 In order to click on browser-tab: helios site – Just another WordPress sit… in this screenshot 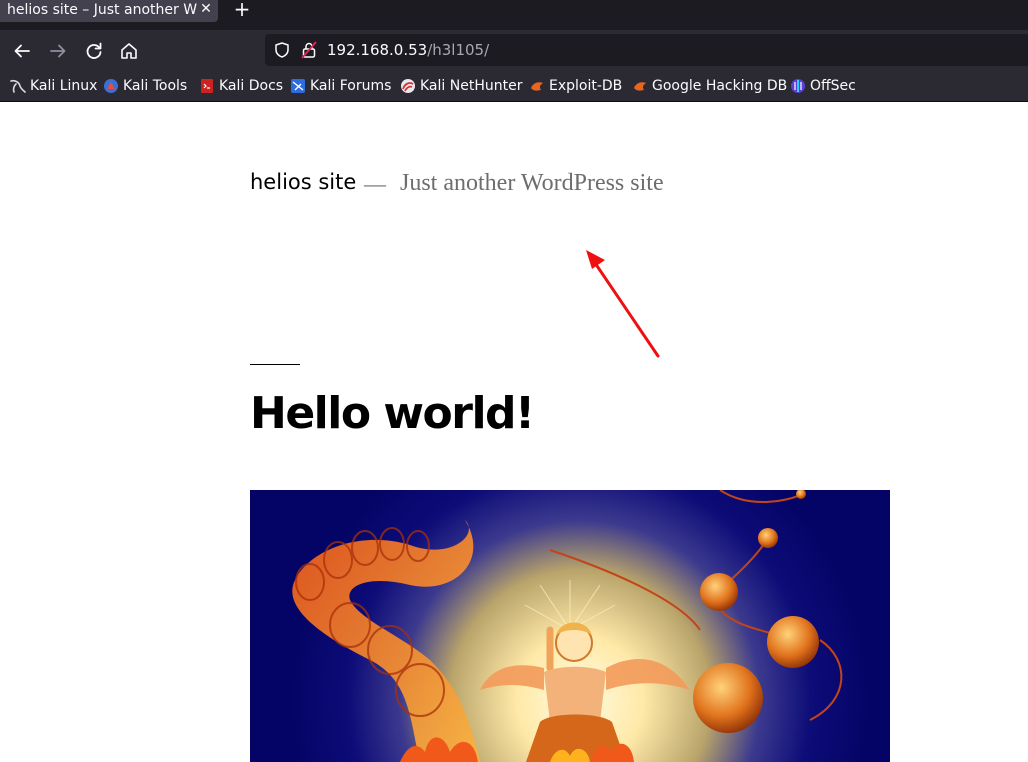, I will do `click(109, 11)`.